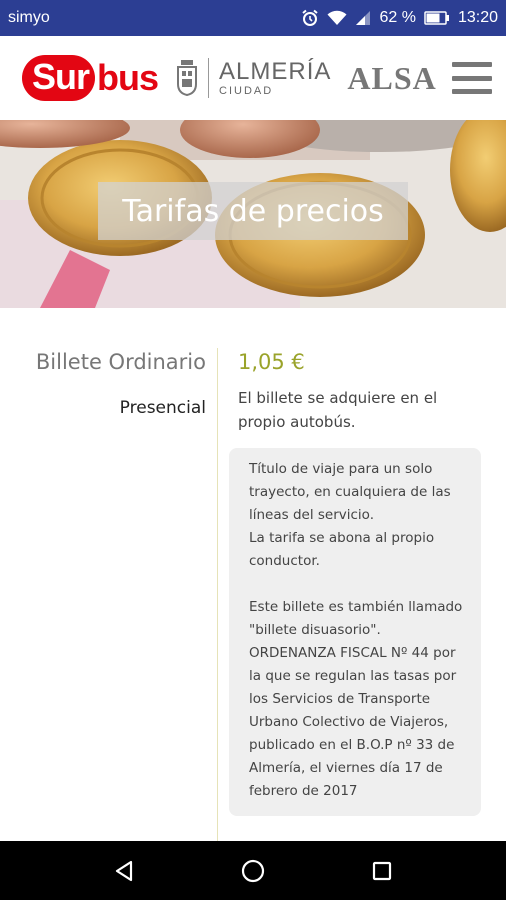 Image resolution: width=506 pixels, height=900 pixels. What do you see at coordinates (275, 71) in the screenshot?
I see `city-name: ALMERÍA` at bounding box center [275, 71].